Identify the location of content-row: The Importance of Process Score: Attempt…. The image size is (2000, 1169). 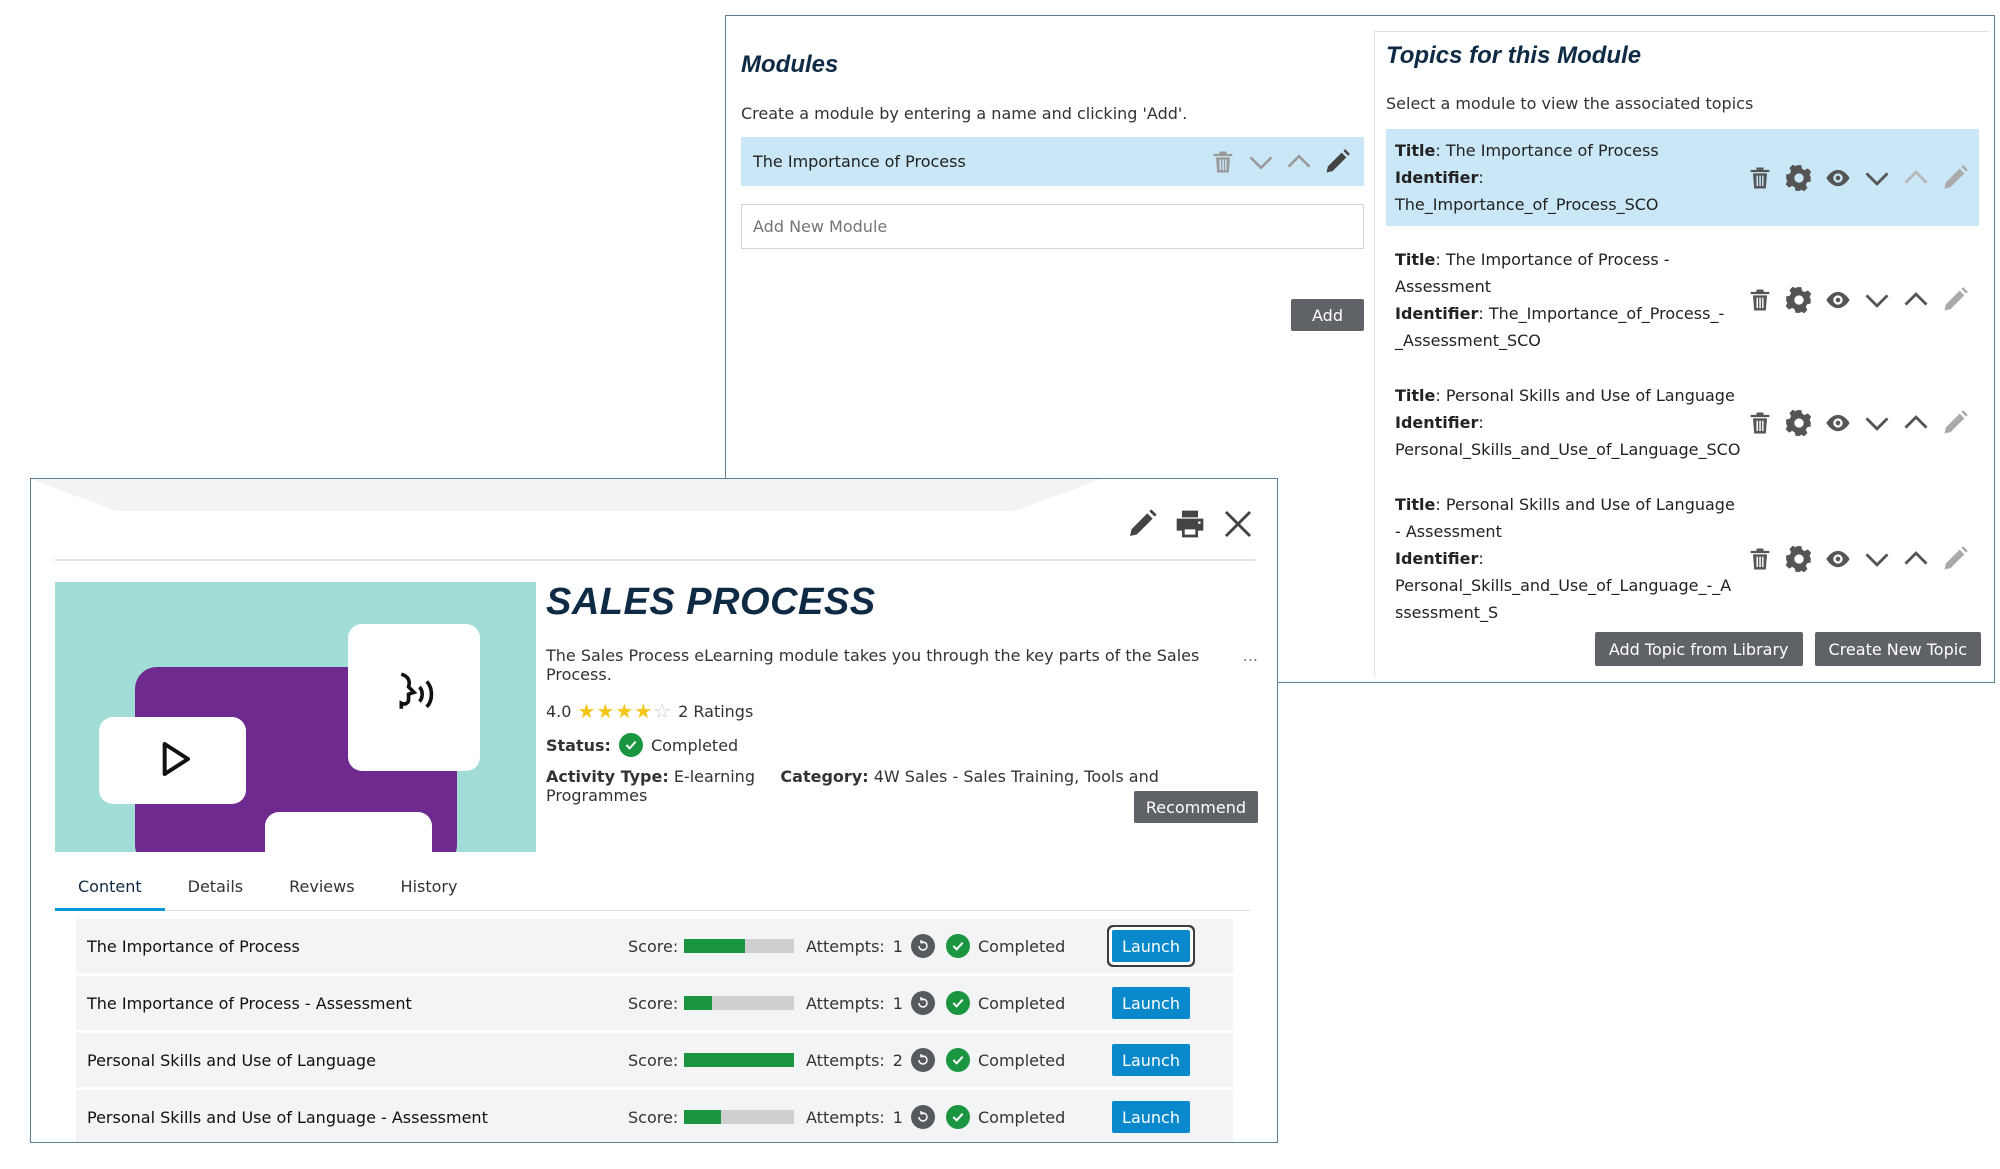
(654, 946).